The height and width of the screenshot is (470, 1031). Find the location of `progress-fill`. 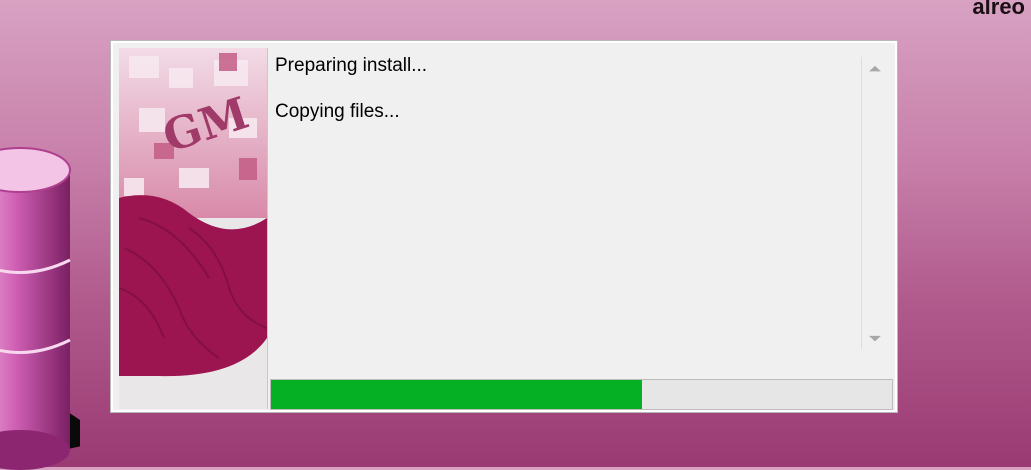

progress-fill is located at coordinates (456, 394).